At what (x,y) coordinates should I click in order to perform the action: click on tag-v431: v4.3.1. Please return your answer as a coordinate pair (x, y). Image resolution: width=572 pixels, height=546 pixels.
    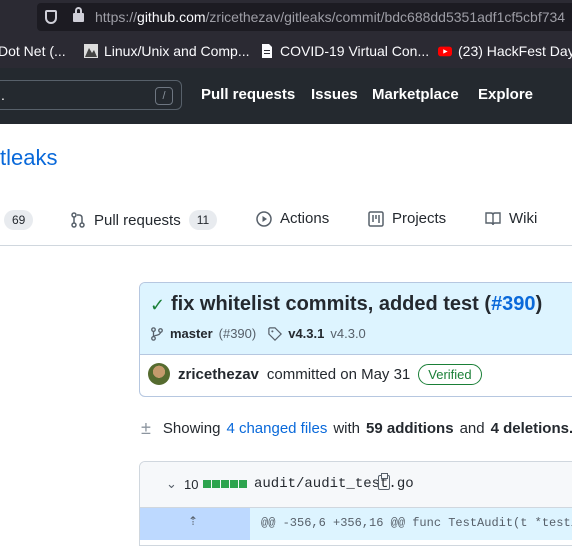
    Looking at the image, I should click on (306, 333).